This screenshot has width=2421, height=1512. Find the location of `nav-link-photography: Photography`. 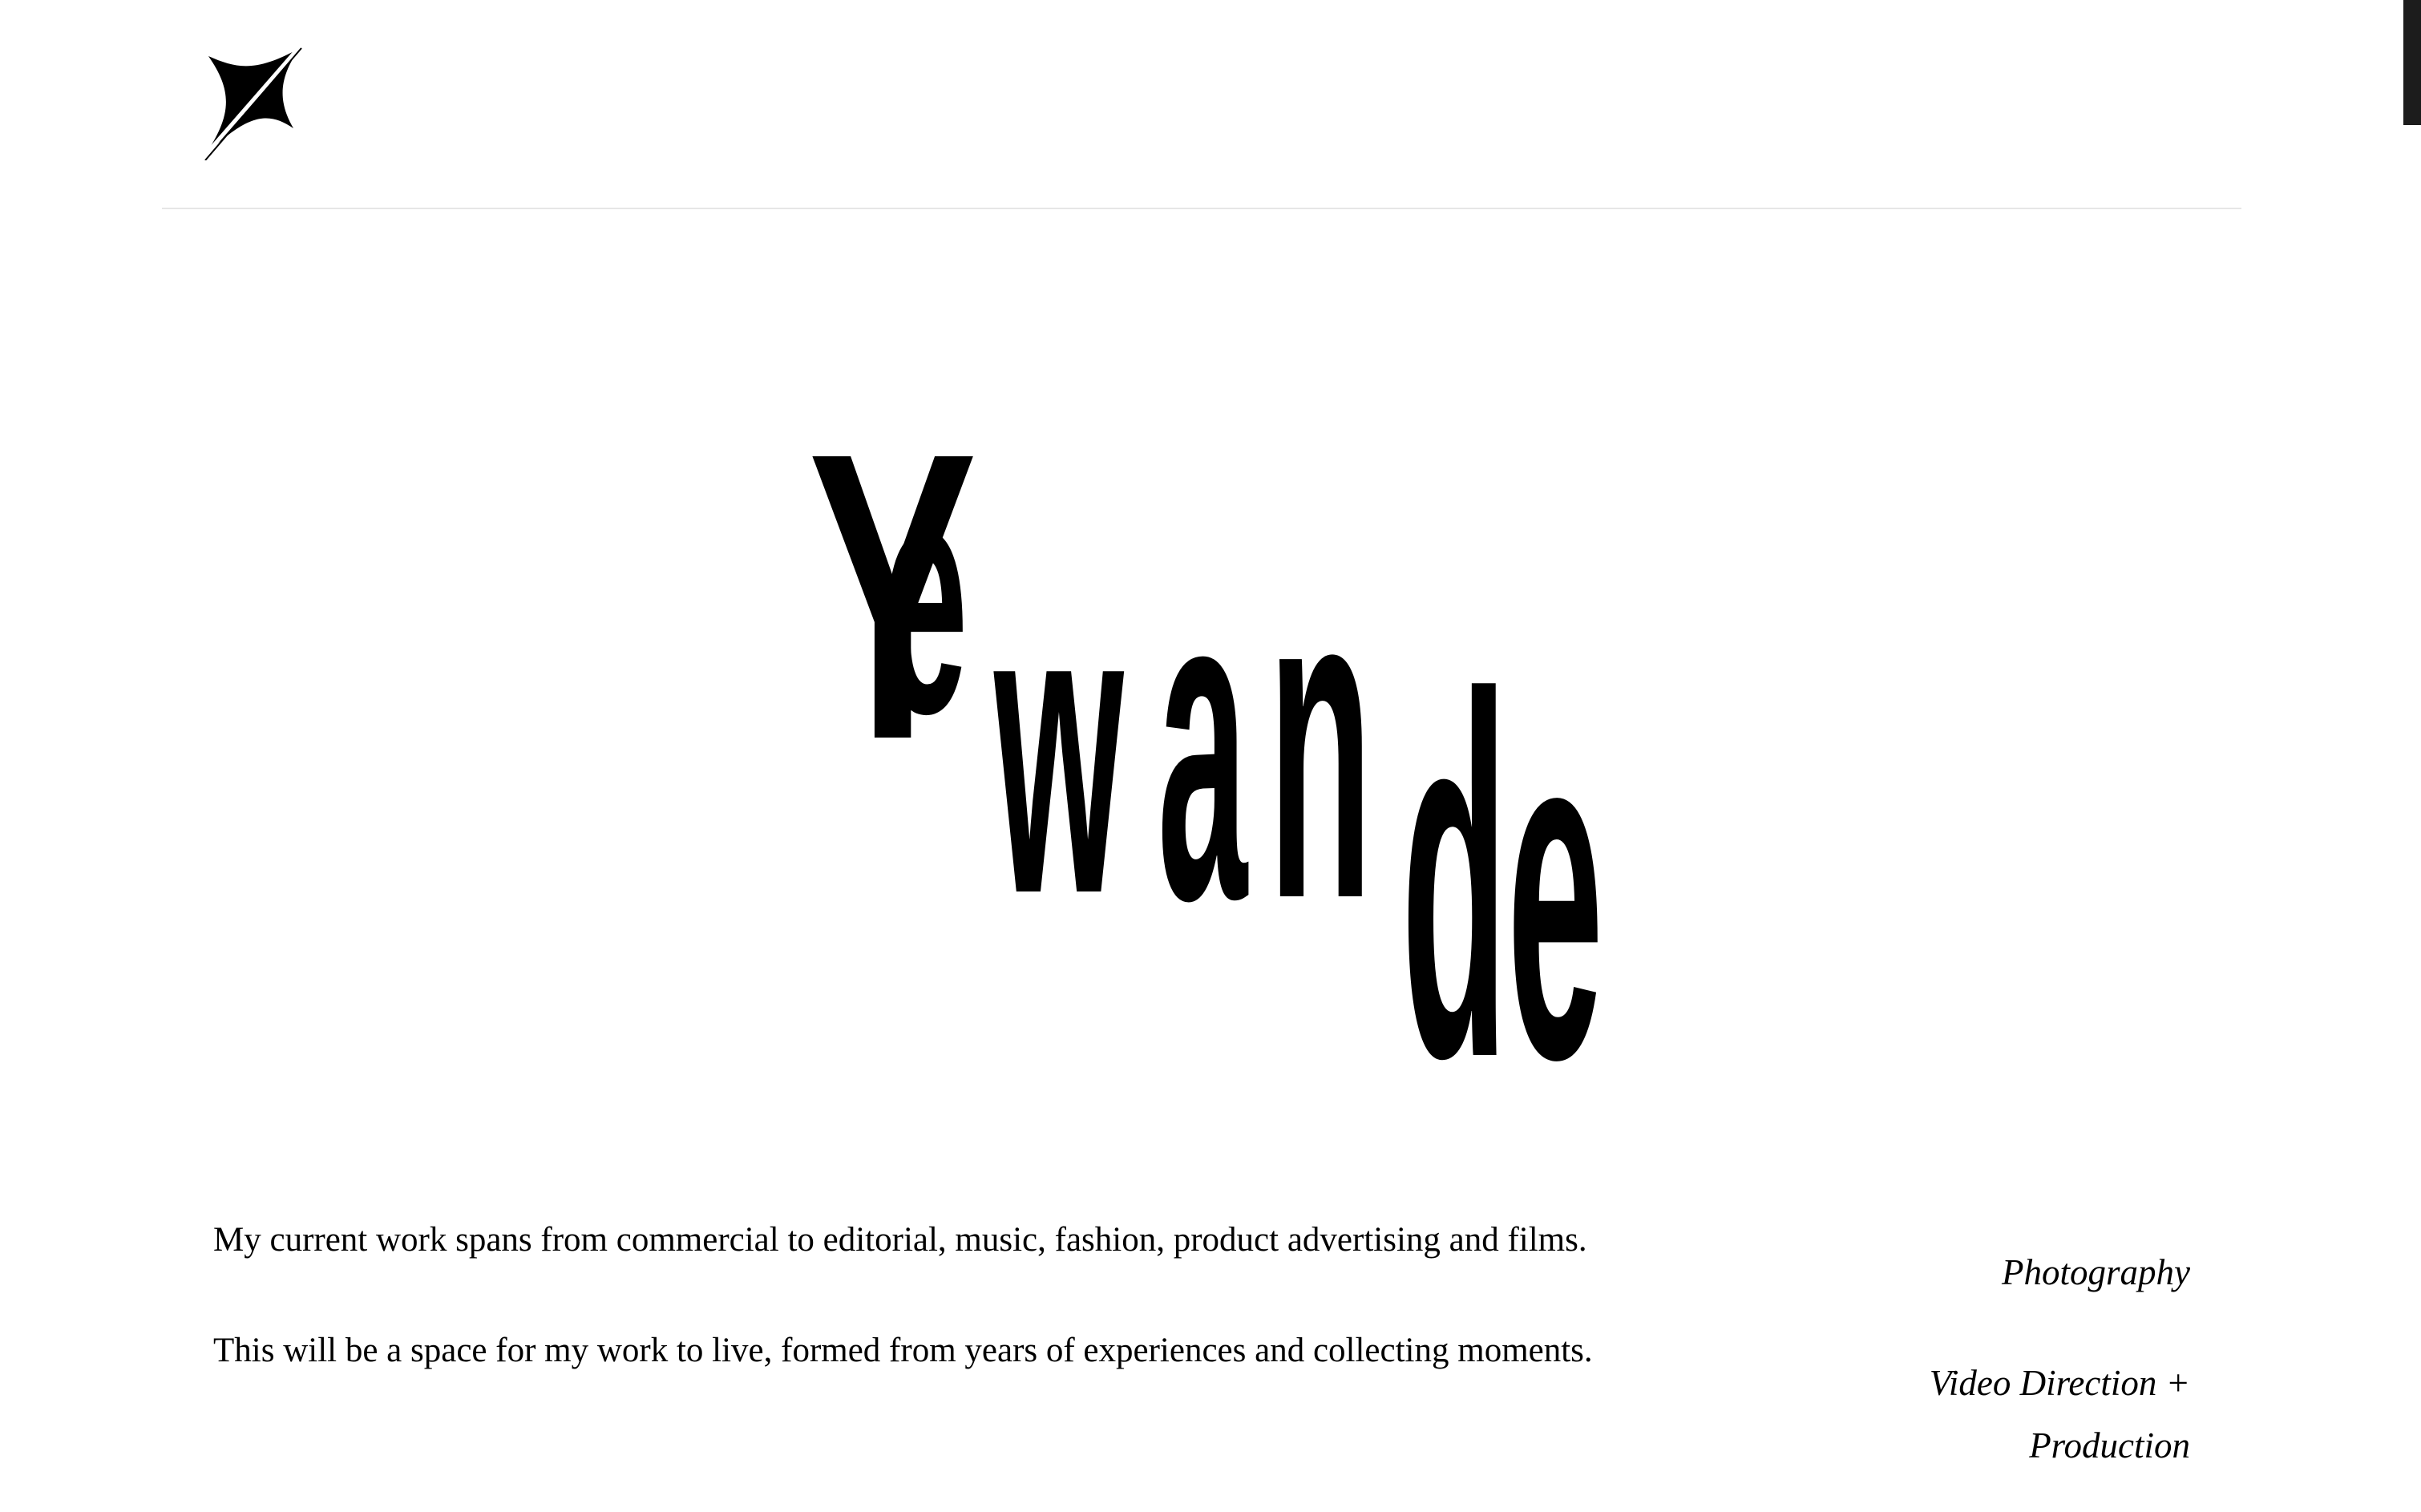

nav-link-photography: Photography is located at coordinates (2005, 1272).